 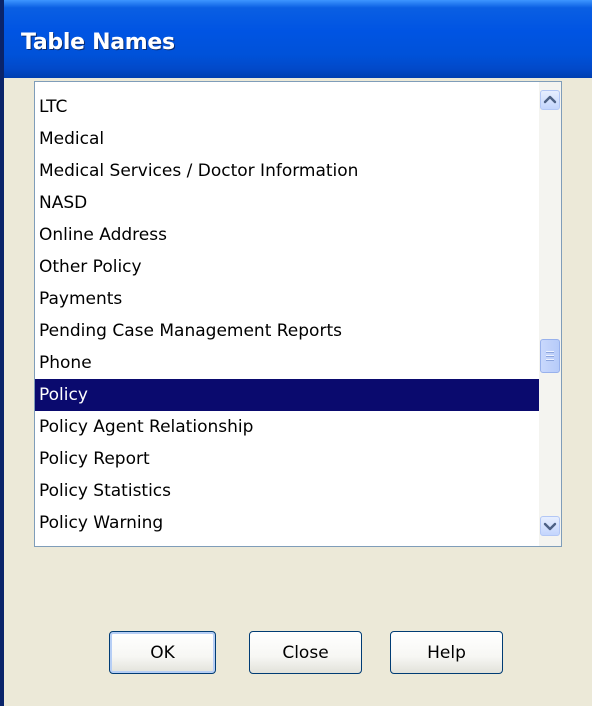 What do you see at coordinates (287, 363) in the screenshot?
I see `list-item: Phone` at bounding box center [287, 363].